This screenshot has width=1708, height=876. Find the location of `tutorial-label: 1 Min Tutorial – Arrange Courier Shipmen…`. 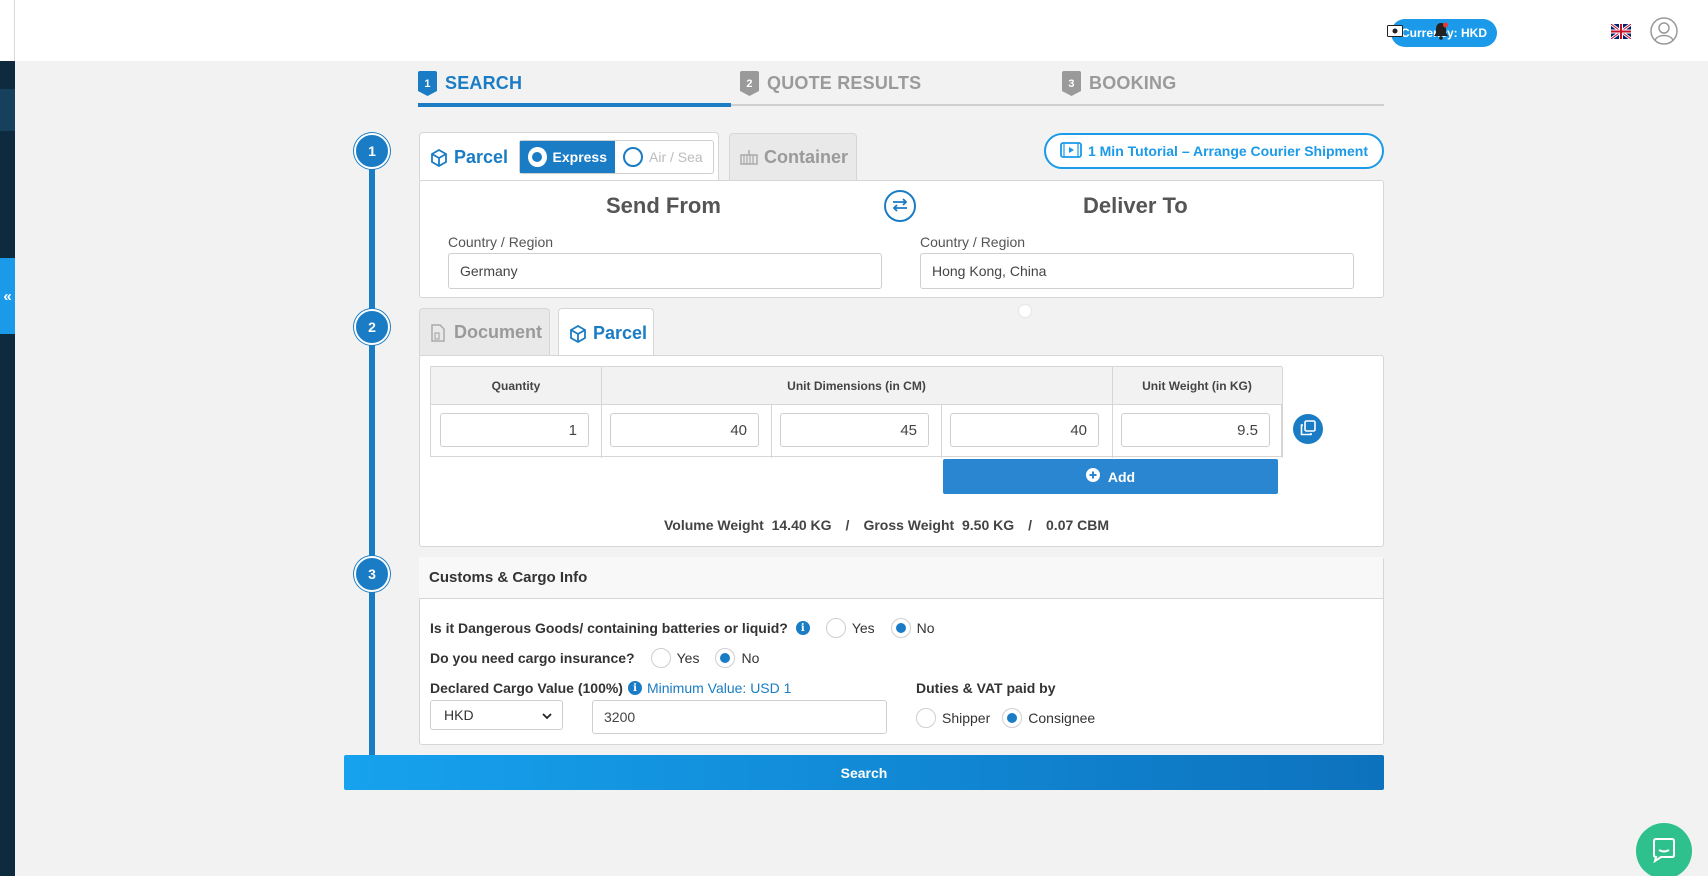

tutorial-label: 1 Min Tutorial – Arrange Courier Shipmen… is located at coordinates (1228, 151).